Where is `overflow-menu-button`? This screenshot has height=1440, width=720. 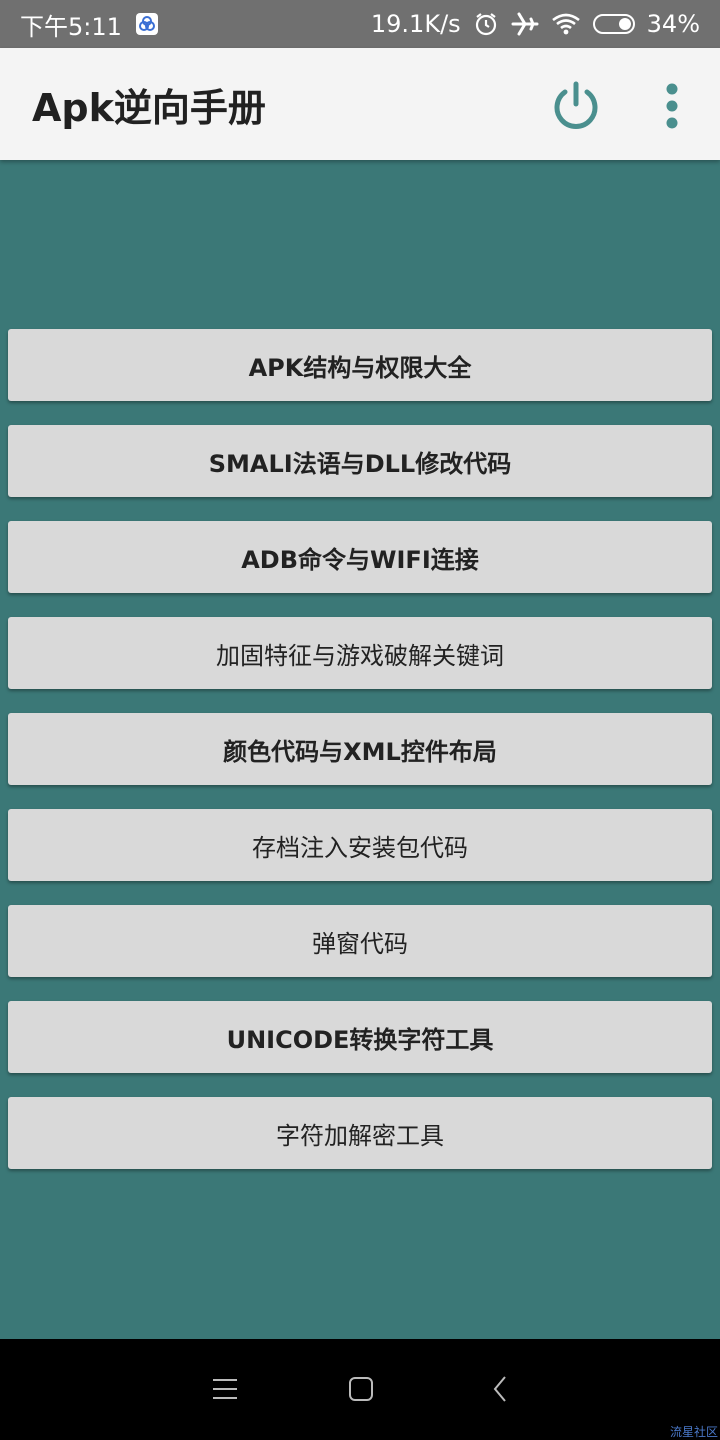
overflow-menu-button is located at coordinates (672, 106).